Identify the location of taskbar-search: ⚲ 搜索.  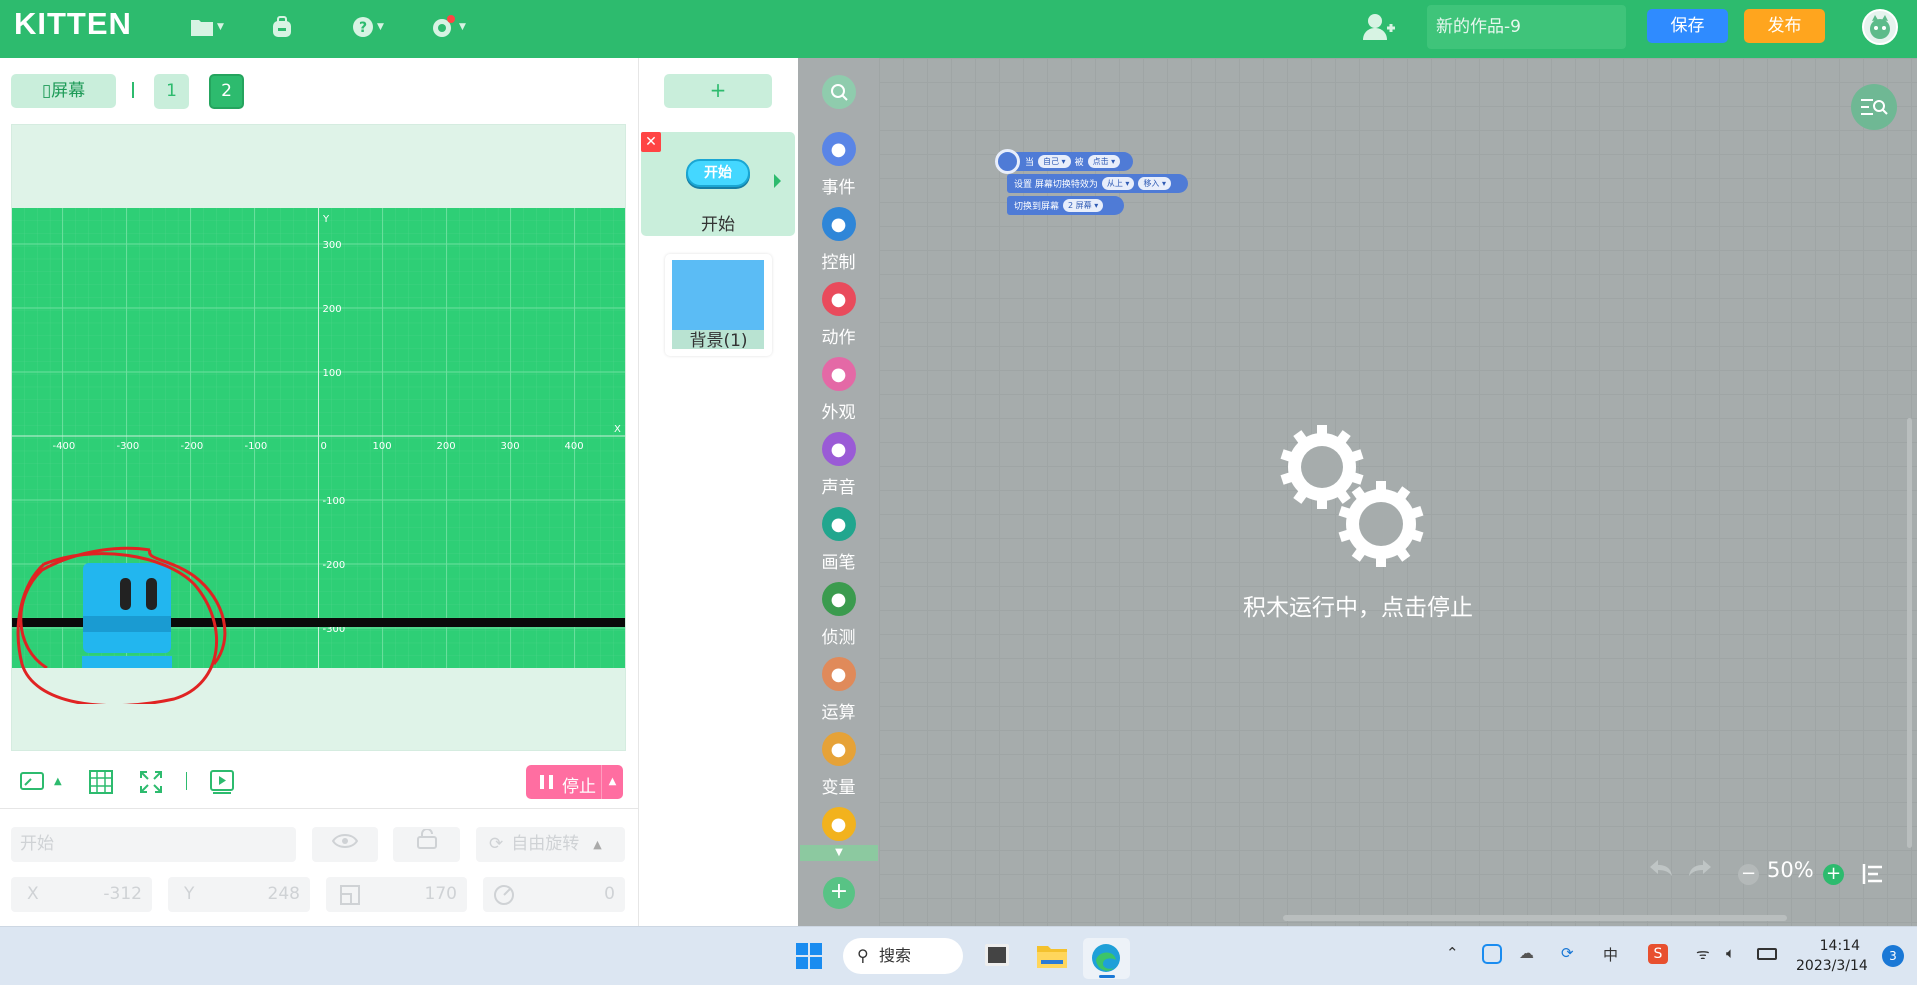
(903, 956).